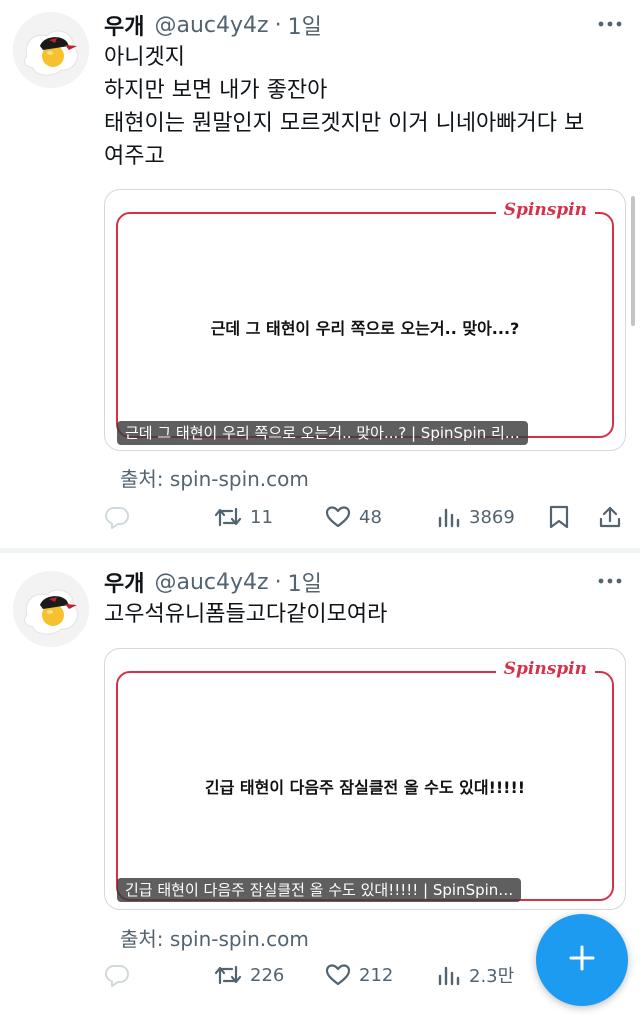 The width and height of the screenshot is (640, 1025). What do you see at coordinates (320, 517) in the screenshot?
I see `action-bar: 11 48 3869` at bounding box center [320, 517].